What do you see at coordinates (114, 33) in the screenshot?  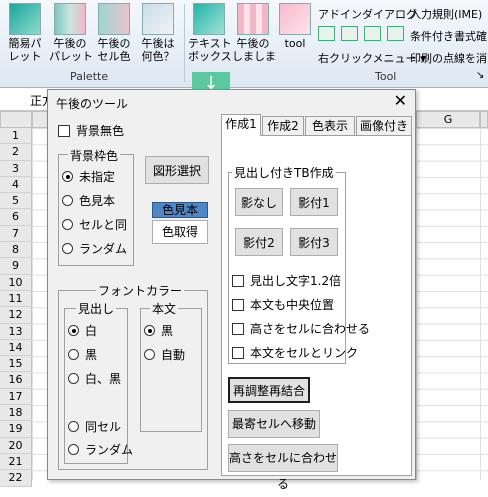 I see `cell-color-button: 午後の セル色` at bounding box center [114, 33].